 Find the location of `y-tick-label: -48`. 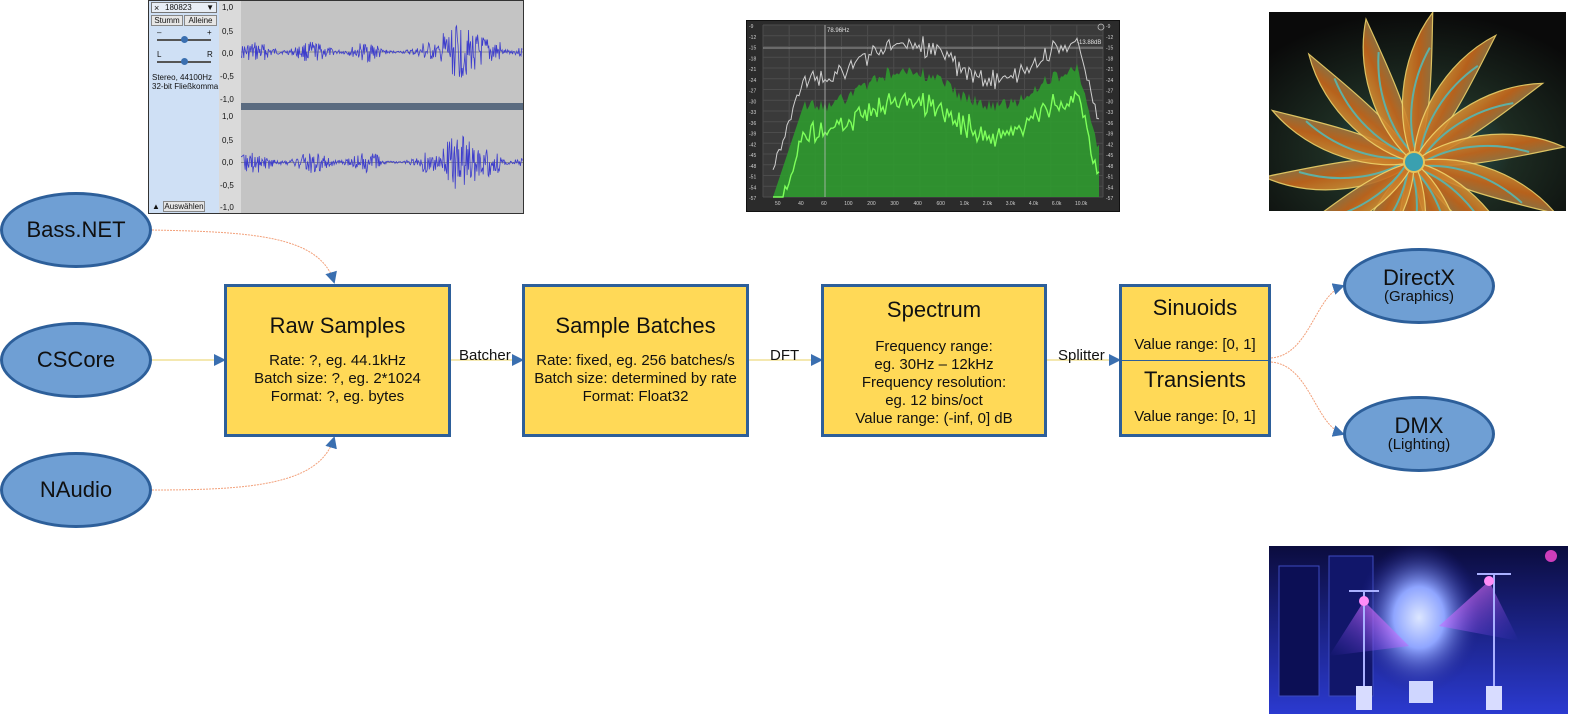

y-tick-label: -48 is located at coordinates (752, 167).